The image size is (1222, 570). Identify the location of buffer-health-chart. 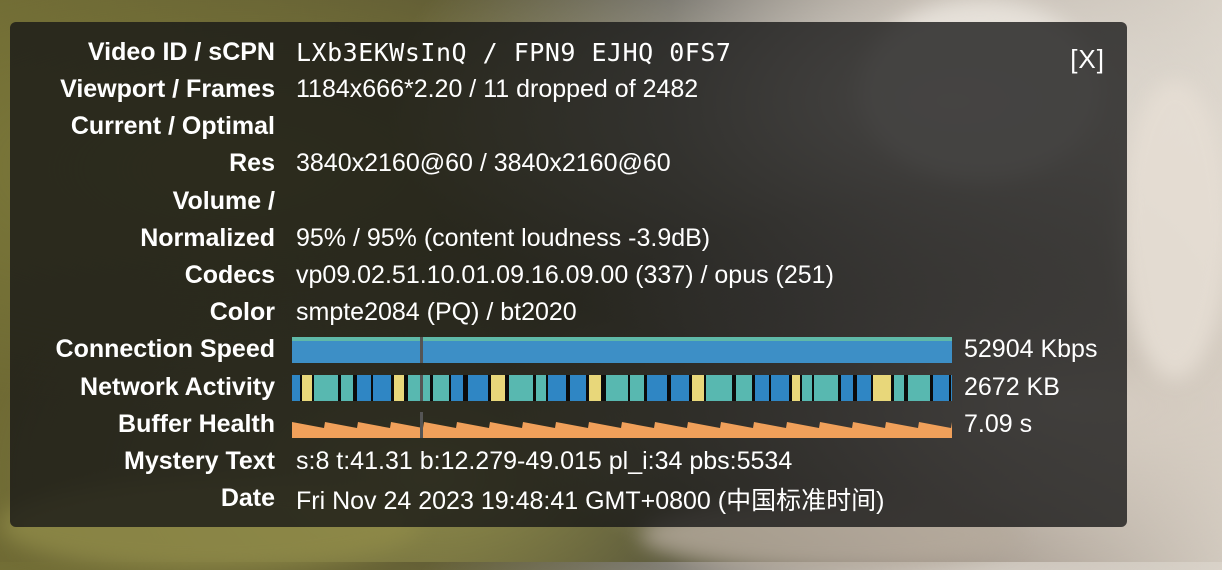
(622, 425).